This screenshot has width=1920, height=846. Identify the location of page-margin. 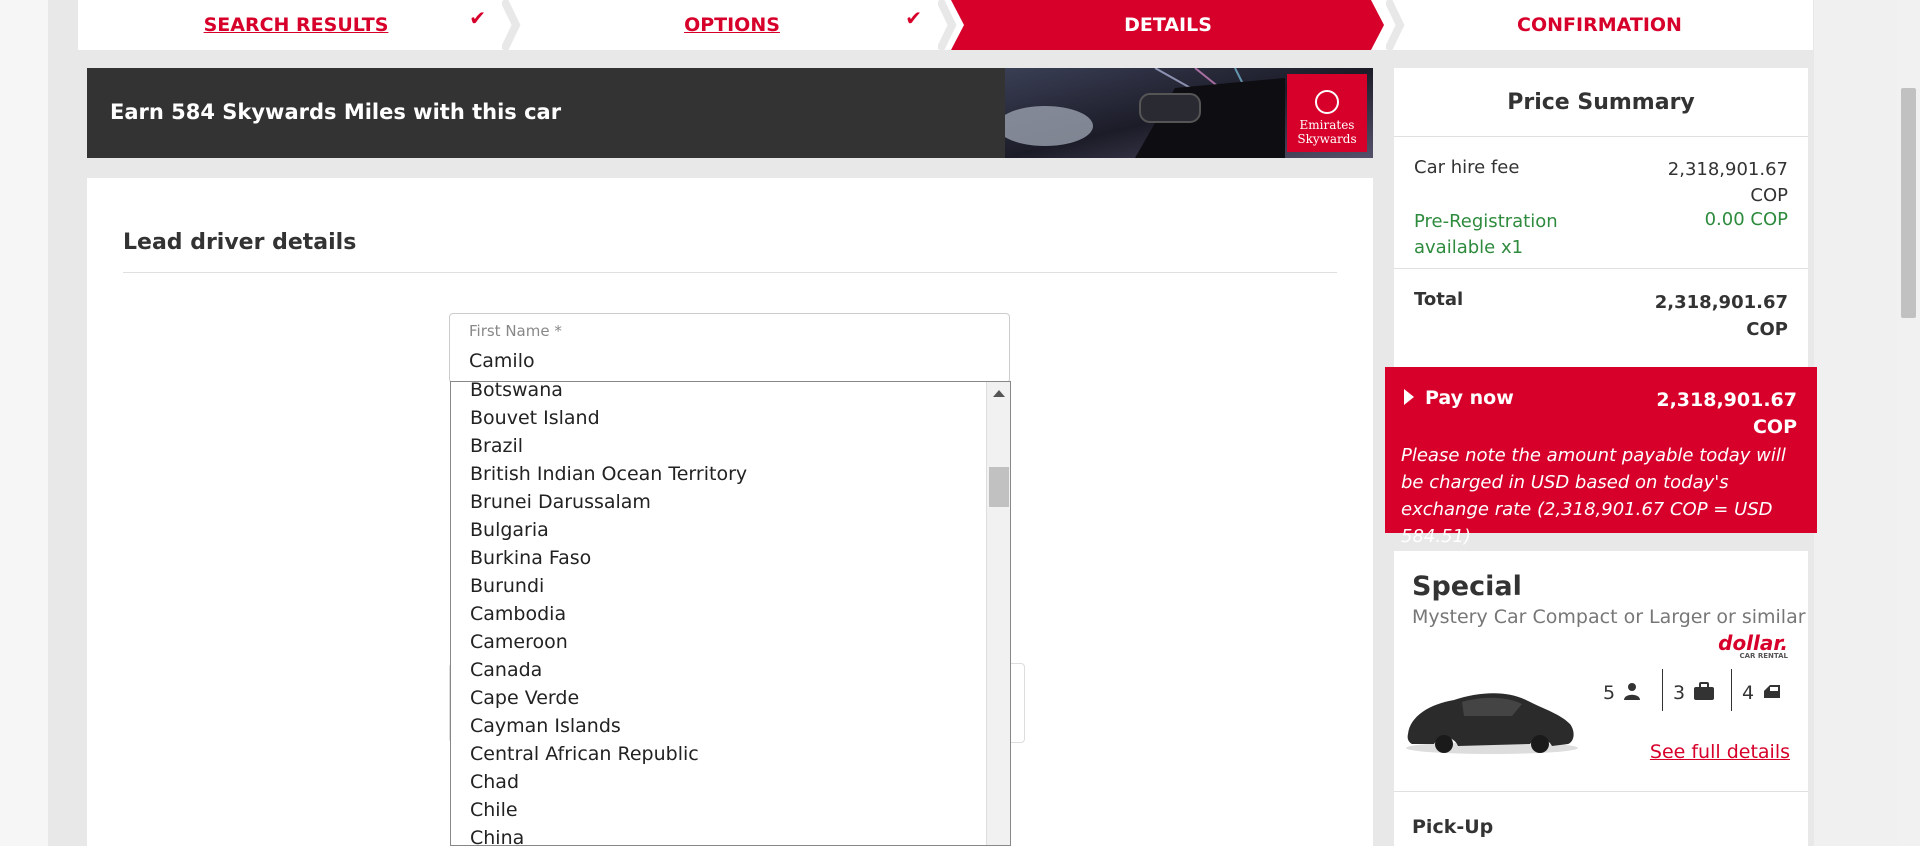
(24, 423).